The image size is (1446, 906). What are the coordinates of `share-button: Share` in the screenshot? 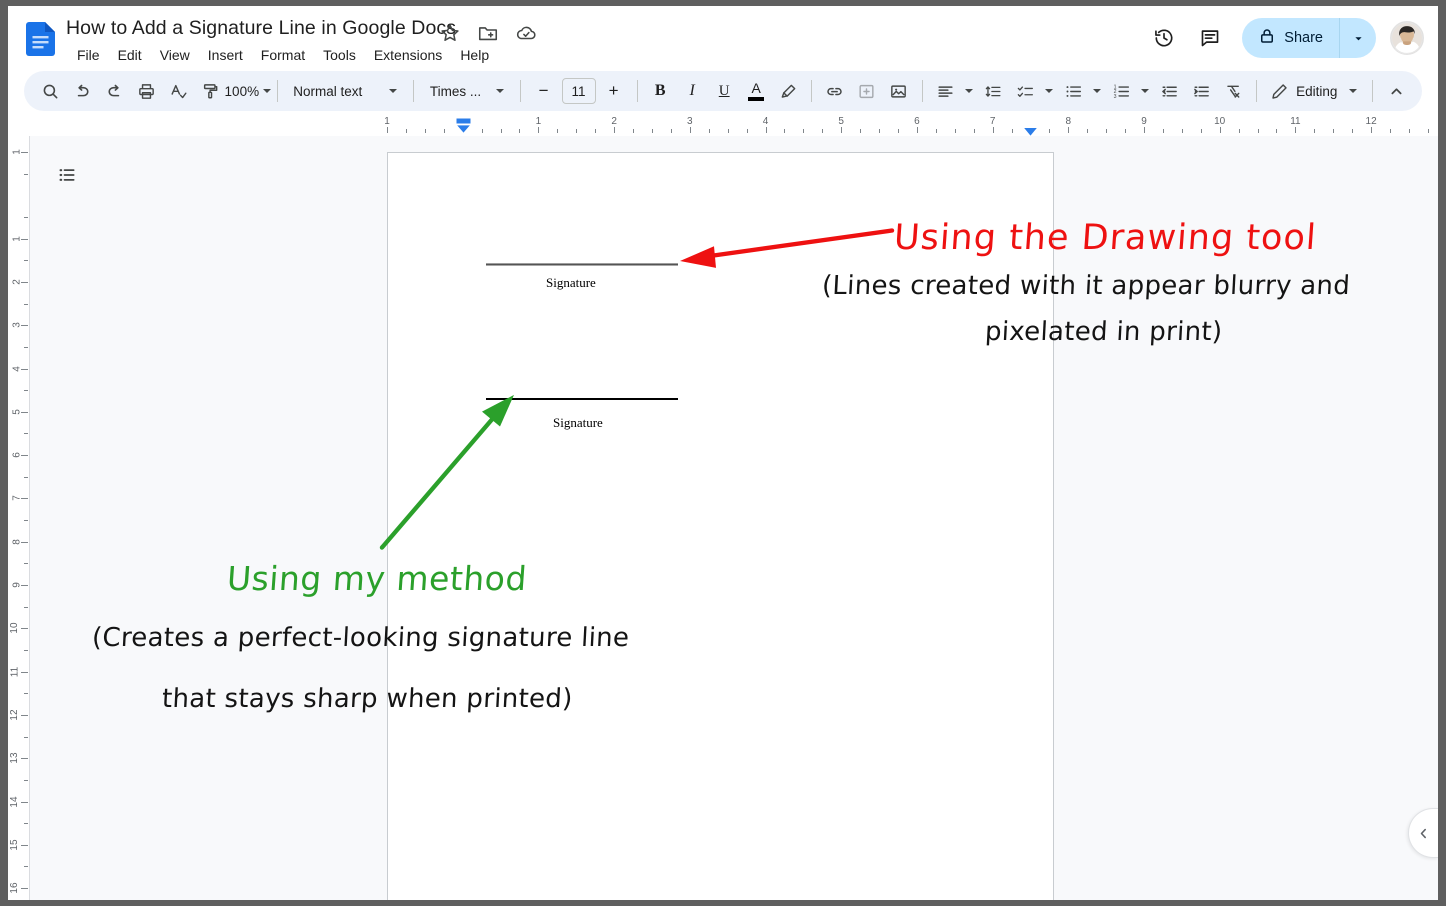 It's located at (1291, 38).